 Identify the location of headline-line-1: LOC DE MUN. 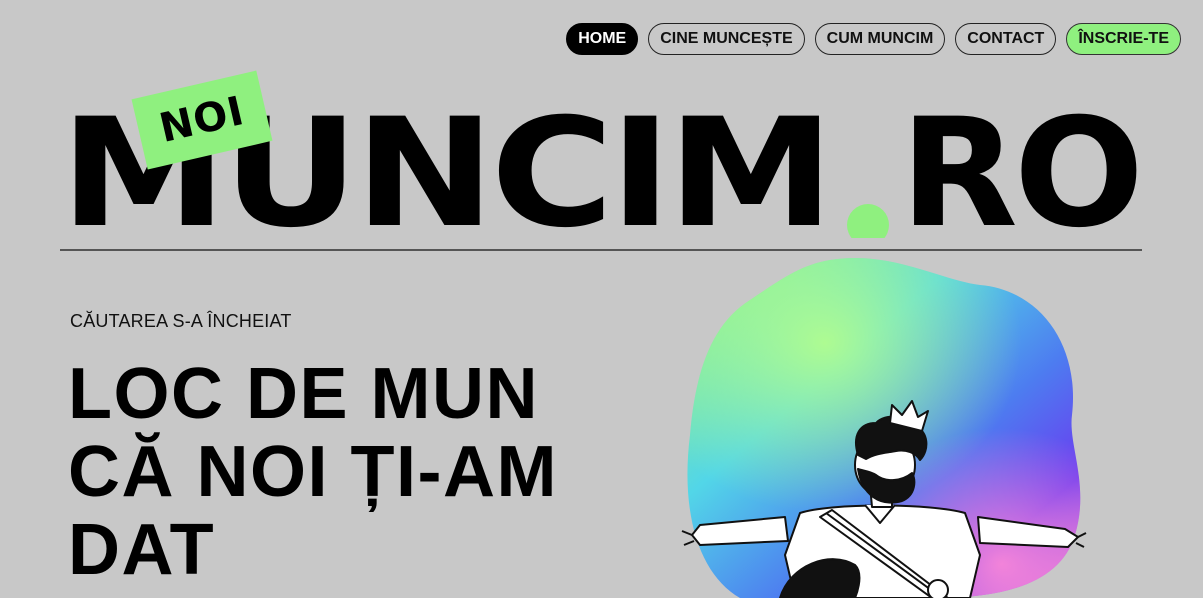
(303, 394).